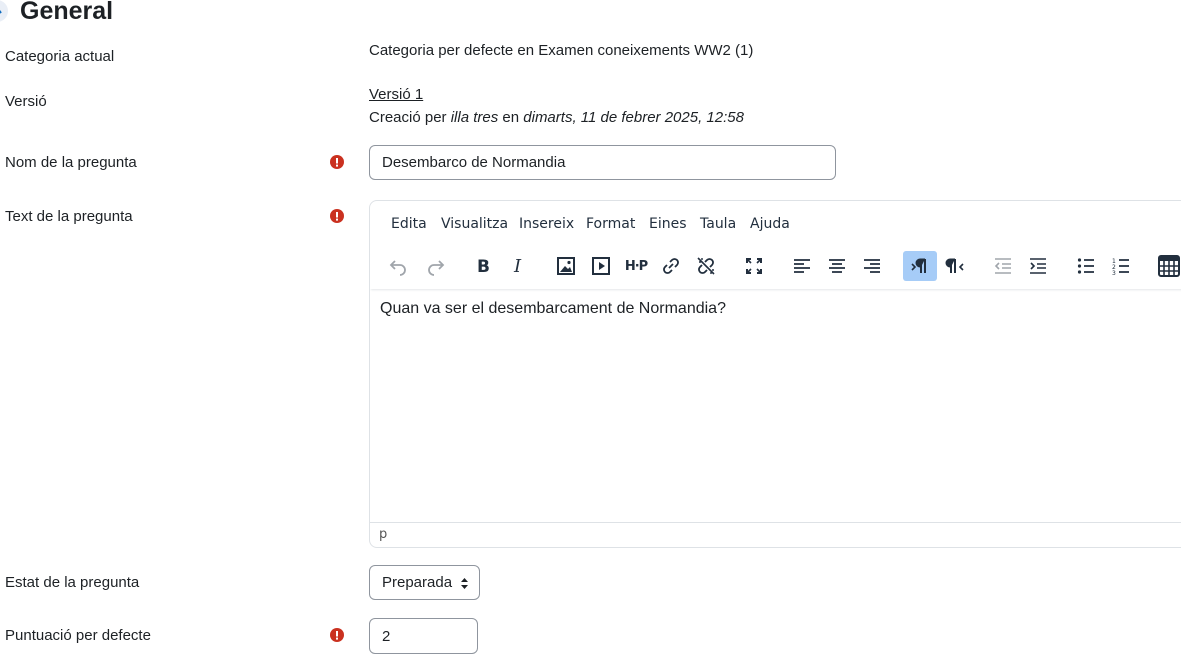  Describe the element at coordinates (718, 224) in the screenshot. I see `menu-table: Taula` at that location.